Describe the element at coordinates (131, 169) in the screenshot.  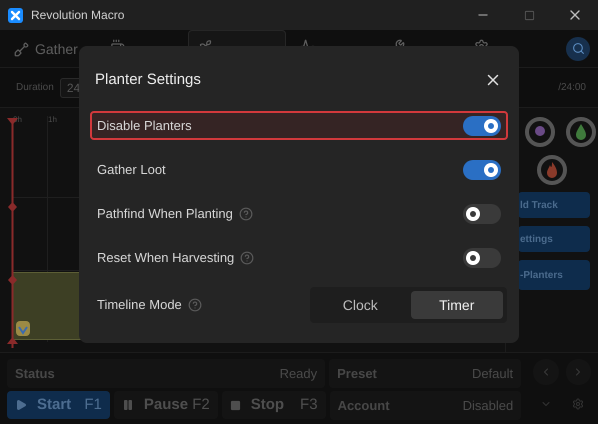
I see `setting-label: Gather Loot` at that location.